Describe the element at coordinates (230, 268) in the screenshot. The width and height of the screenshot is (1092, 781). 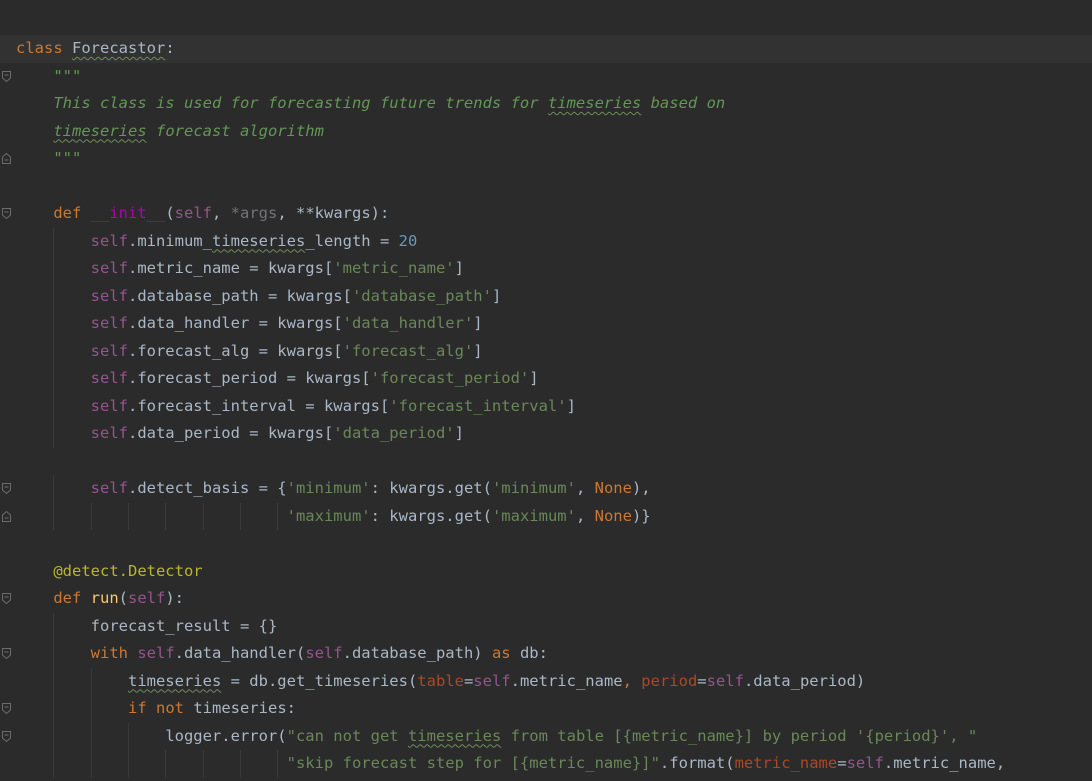
I see `code-token: .metric_name = kwargs[` at that location.